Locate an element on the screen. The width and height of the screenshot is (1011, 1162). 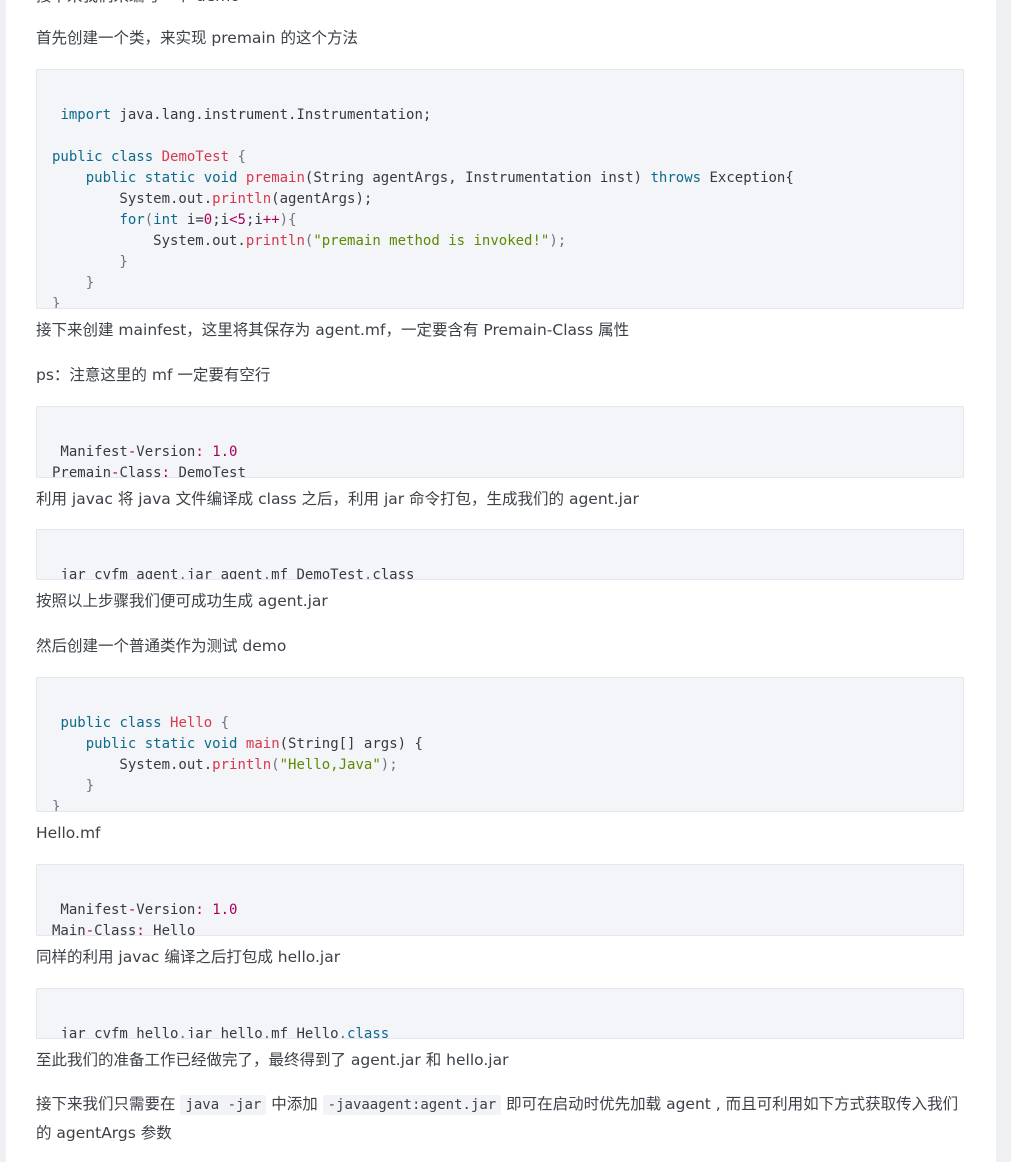
code-token: 0 is located at coordinates (208, 220).